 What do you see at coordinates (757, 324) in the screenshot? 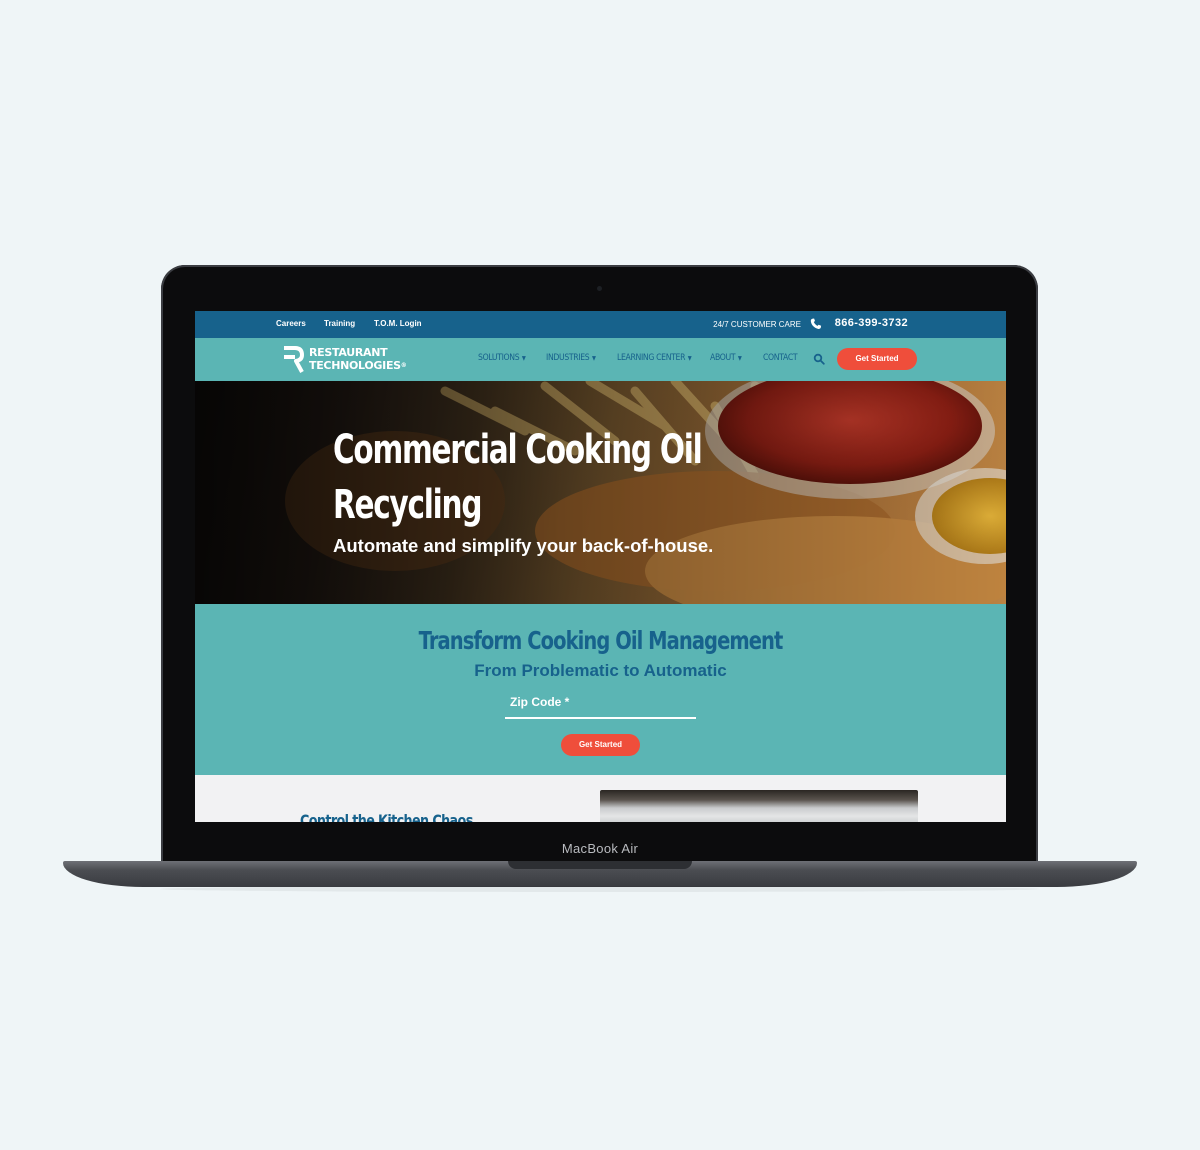
I see `customer-care-label: 24/7 CUSTOMER CARE` at bounding box center [757, 324].